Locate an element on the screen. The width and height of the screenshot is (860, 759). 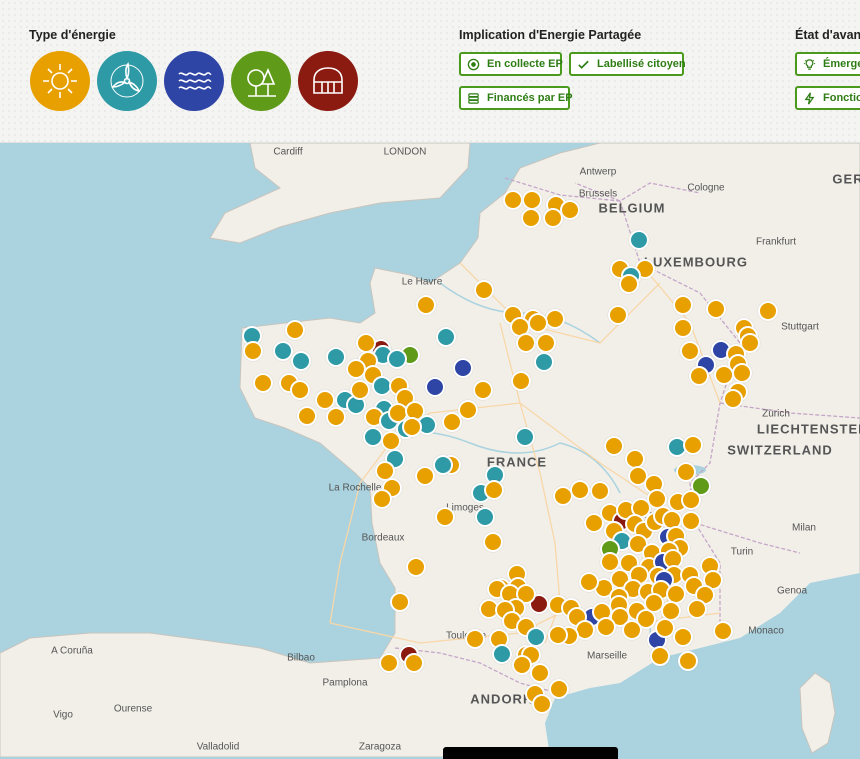
chip-labellise-citoyen: Labellisé citoyen is located at coordinates (627, 64).